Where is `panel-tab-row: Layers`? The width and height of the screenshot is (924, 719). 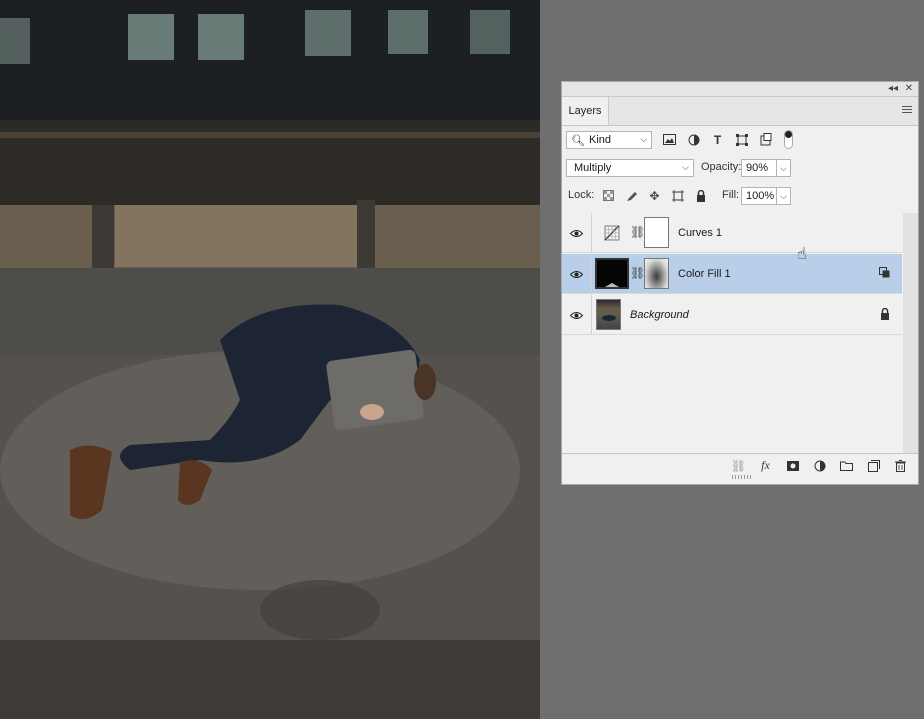
panel-tab-row: Layers is located at coordinates (740, 111).